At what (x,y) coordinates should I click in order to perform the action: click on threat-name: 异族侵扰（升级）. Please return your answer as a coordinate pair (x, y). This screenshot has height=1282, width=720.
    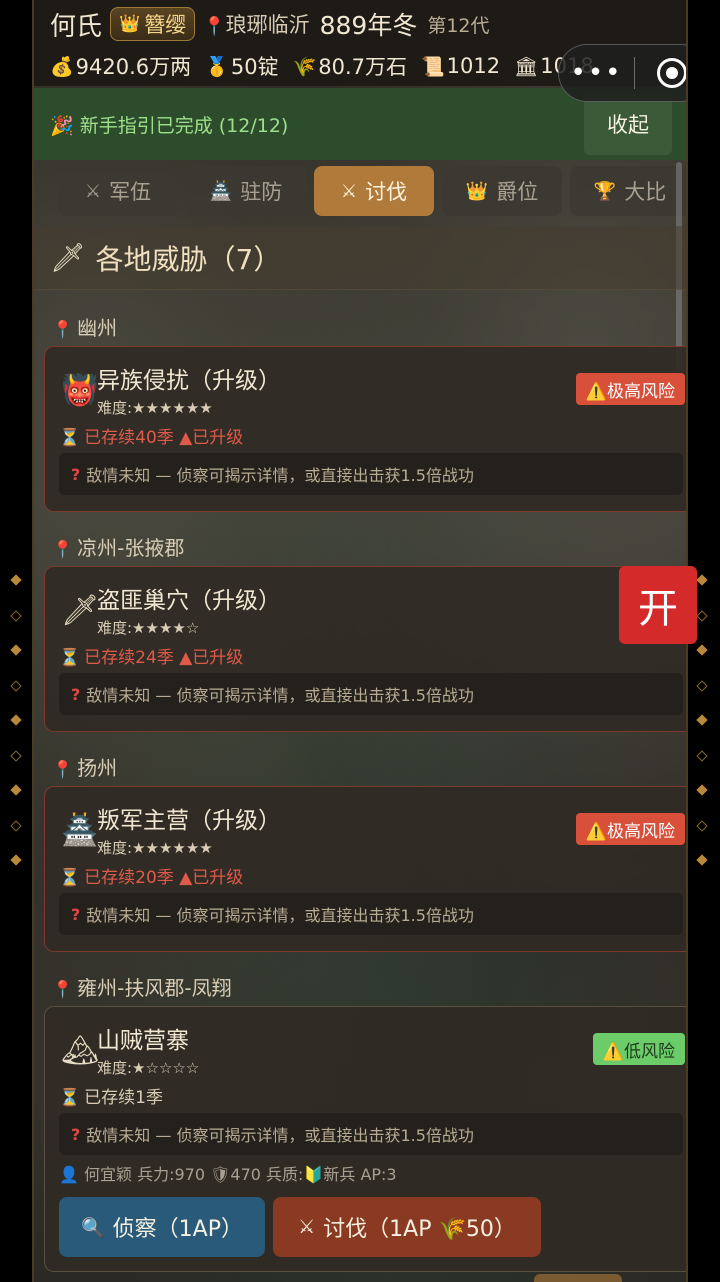
    Looking at the image, I should click on (189, 381).